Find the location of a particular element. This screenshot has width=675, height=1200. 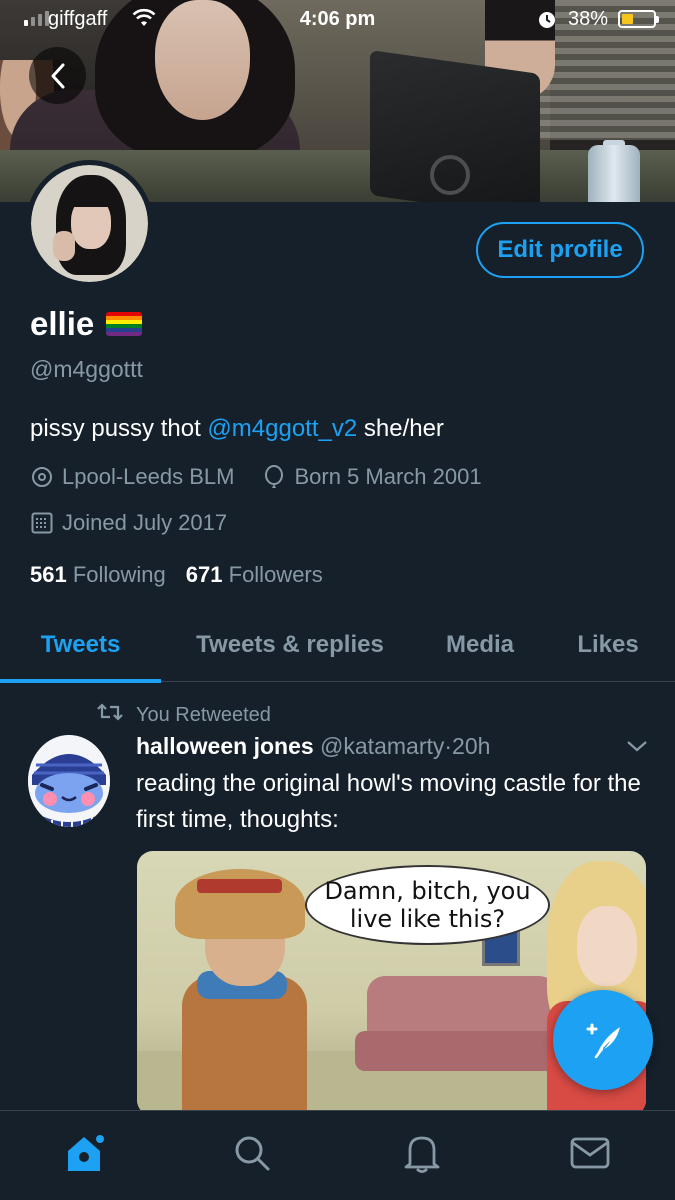

profile-tabs: Tweets Tweets & replies Media Likes is located at coordinates (337, 645).